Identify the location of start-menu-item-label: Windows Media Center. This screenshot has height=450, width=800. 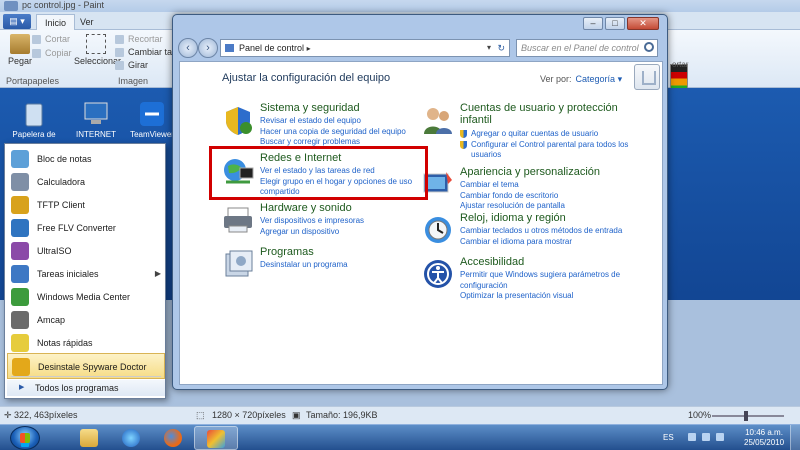
(84, 297).